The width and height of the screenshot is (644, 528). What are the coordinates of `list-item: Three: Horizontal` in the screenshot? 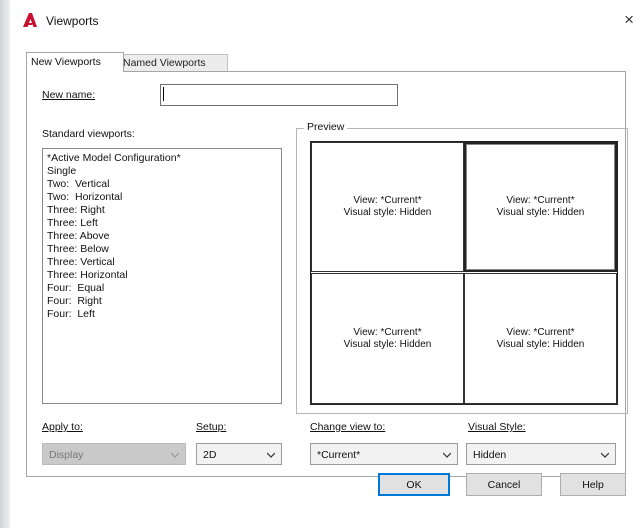 It's located at (162, 275).